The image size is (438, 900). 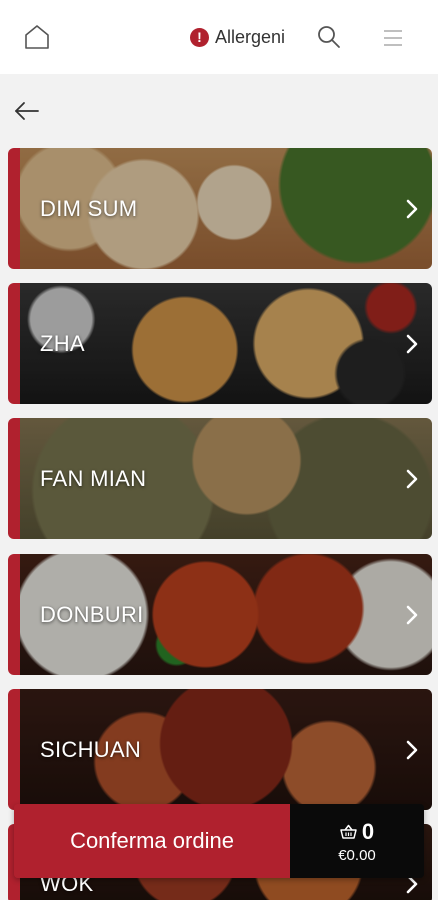 What do you see at coordinates (393, 38) in the screenshot?
I see `hamburger-menu-icon` at bounding box center [393, 38].